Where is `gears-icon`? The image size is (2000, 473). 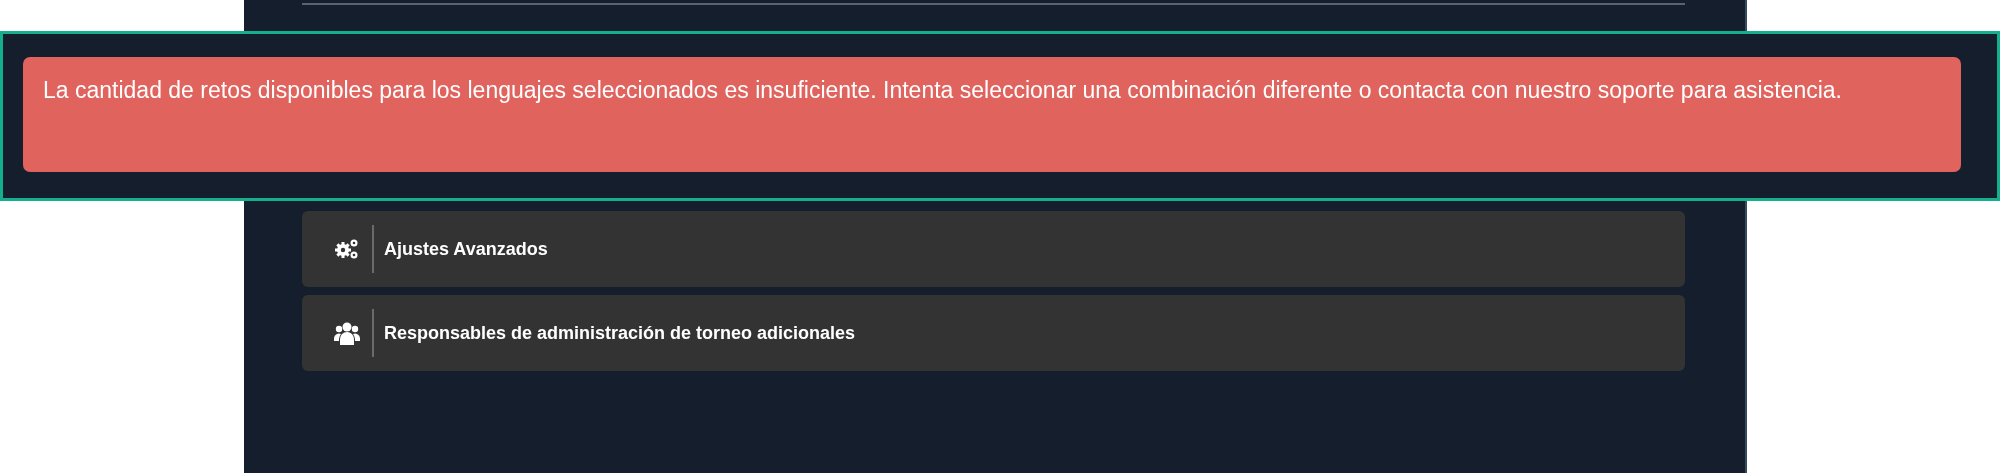
gears-icon is located at coordinates (347, 249).